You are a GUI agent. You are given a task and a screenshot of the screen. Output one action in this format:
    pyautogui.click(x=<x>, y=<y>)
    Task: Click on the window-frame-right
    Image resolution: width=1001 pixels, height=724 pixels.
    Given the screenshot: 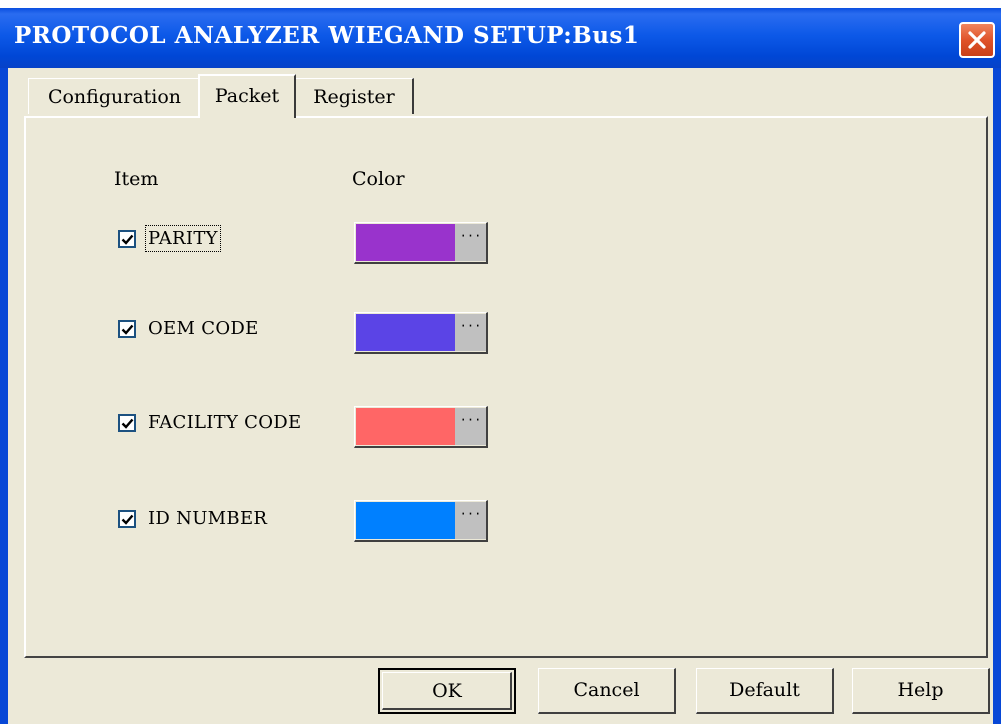 What is the action you would take?
    pyautogui.click(x=997, y=396)
    